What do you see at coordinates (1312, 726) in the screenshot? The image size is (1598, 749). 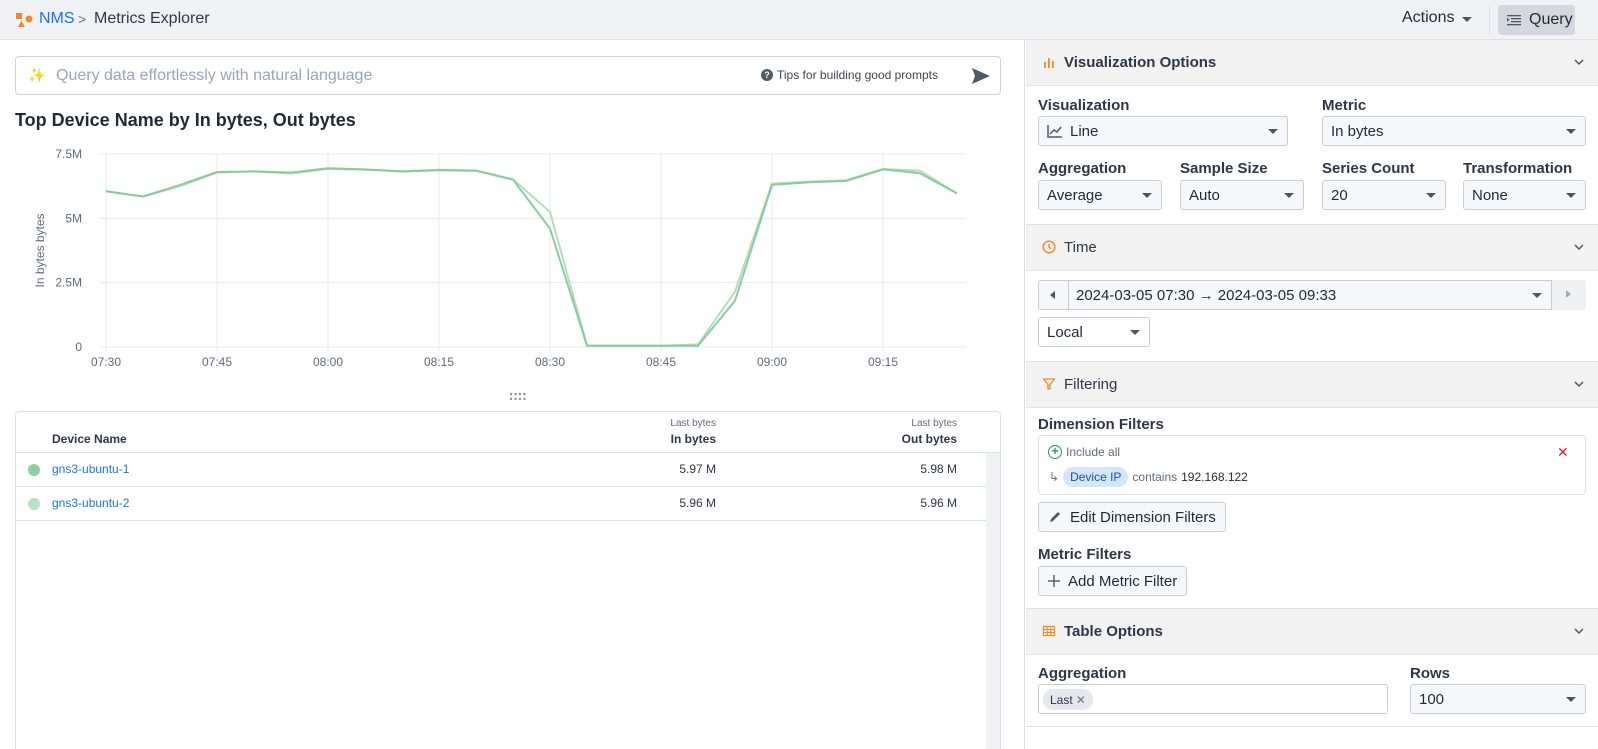 I see `divider` at bounding box center [1312, 726].